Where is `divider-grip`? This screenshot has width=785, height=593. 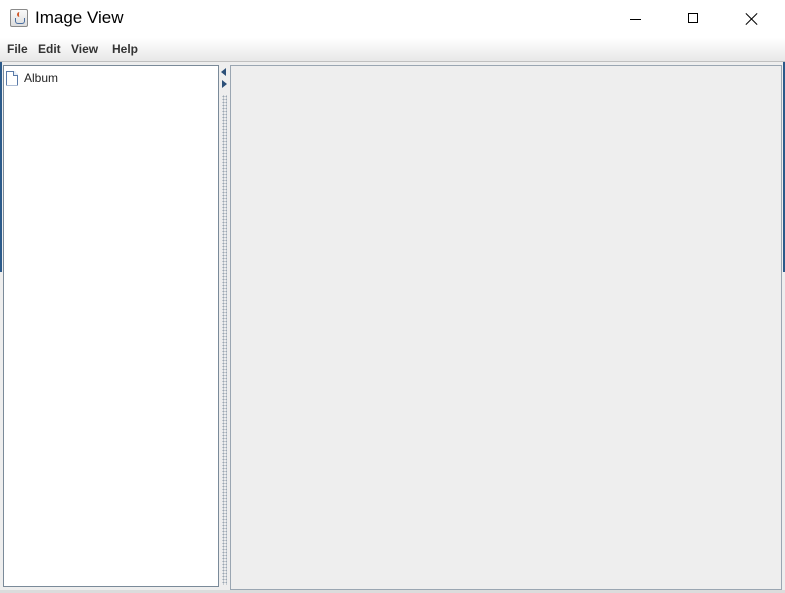
divider-grip is located at coordinates (224, 340).